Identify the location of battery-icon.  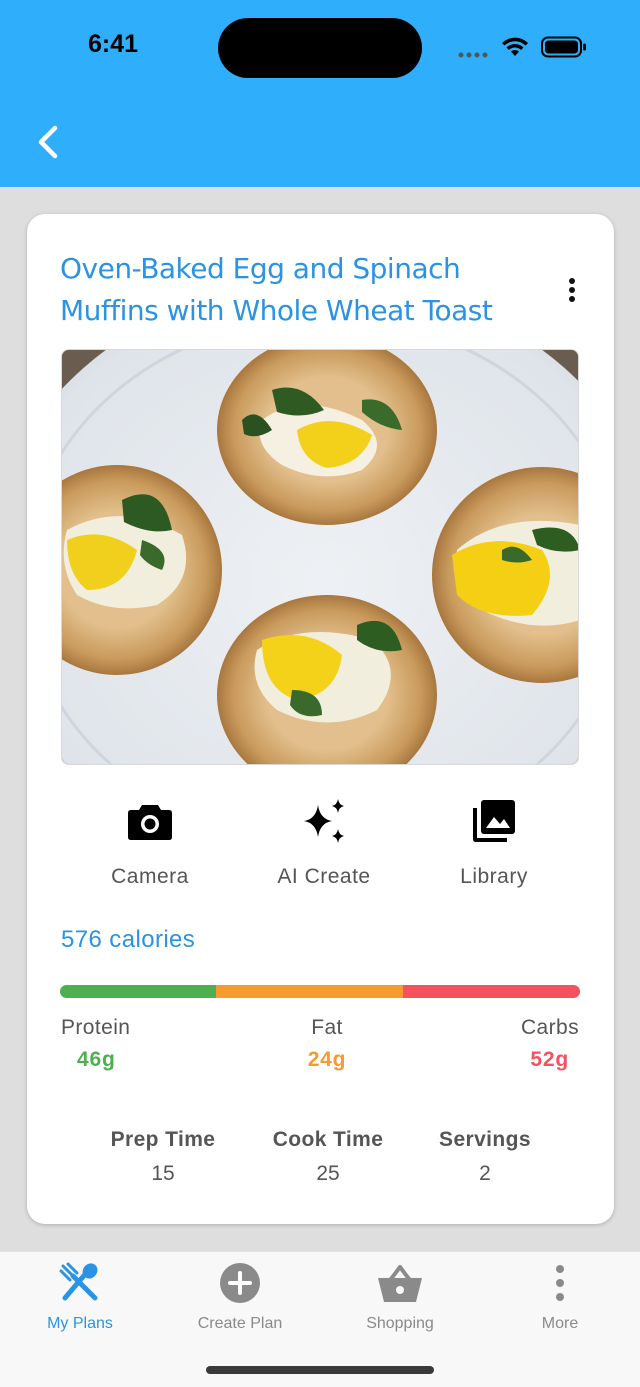
(563, 47).